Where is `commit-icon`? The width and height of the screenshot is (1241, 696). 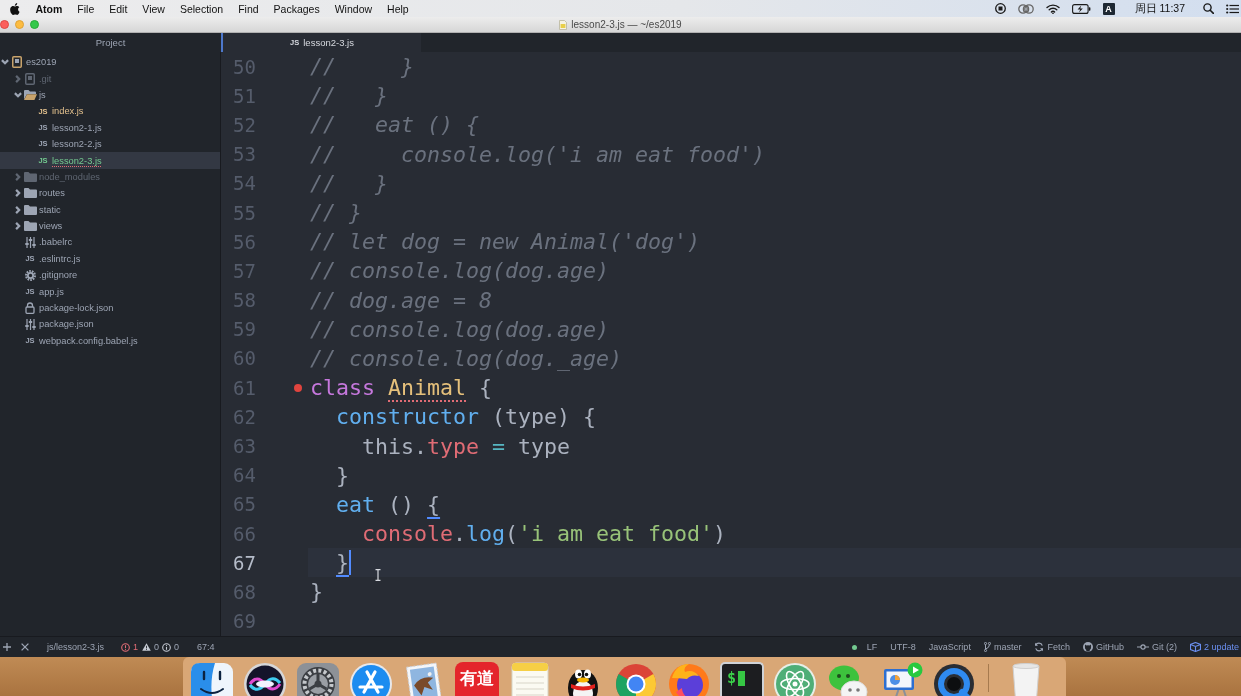 commit-icon is located at coordinates (1142, 647).